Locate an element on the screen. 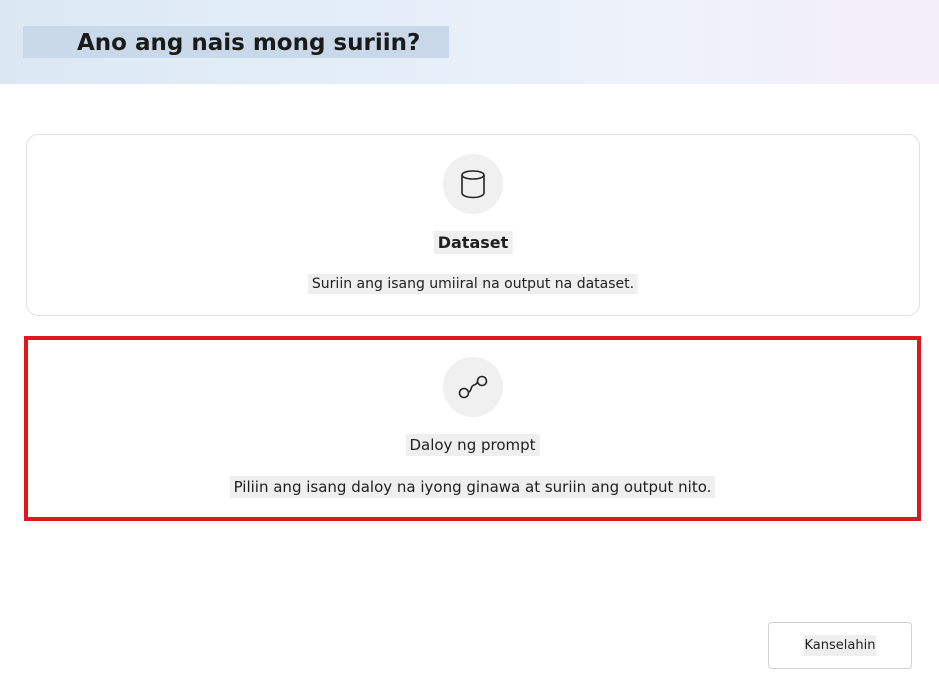  flow-icon-container is located at coordinates (472, 387).